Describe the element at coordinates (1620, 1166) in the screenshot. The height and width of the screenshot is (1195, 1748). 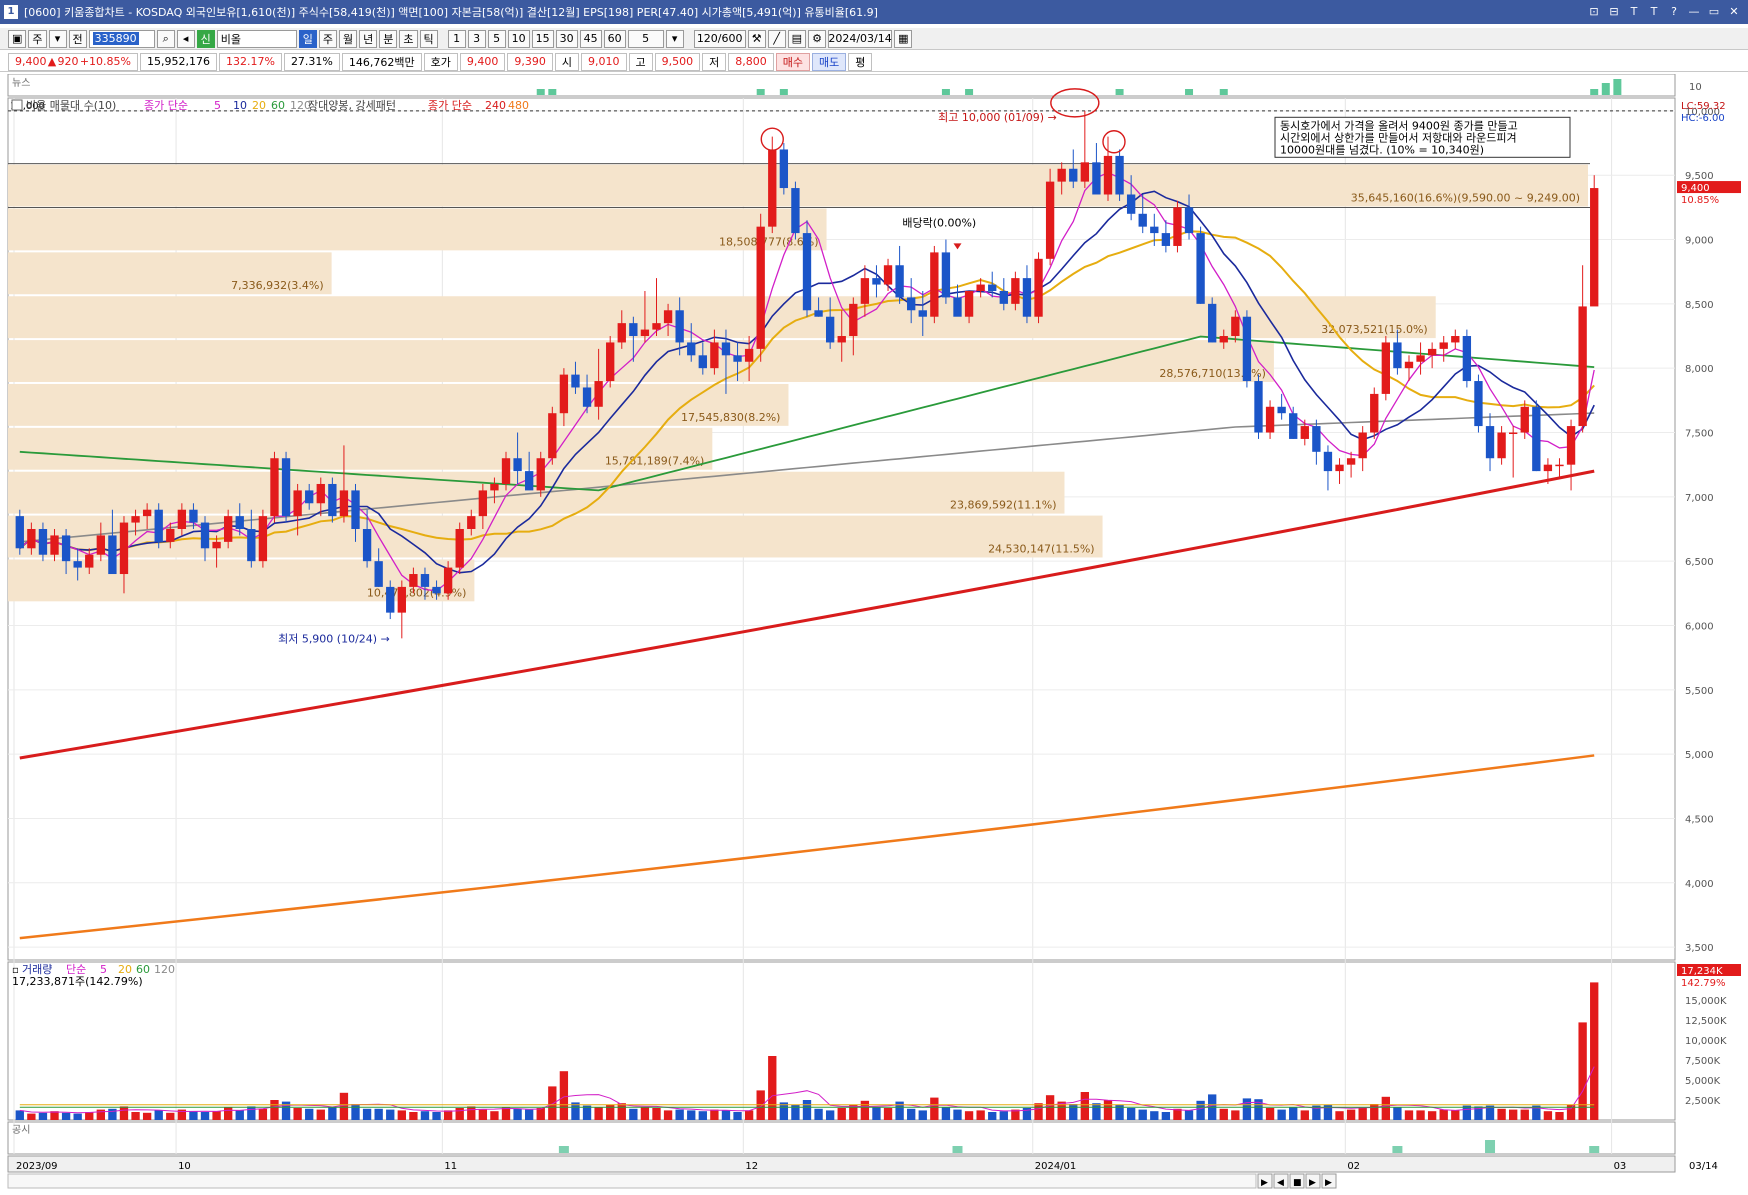
I see `x-axis-label: 03` at that location.